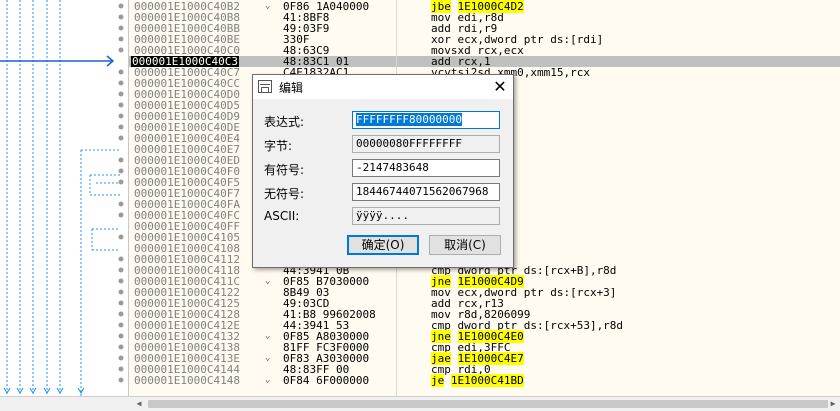 The height and width of the screenshot is (411, 840). Describe the element at coordinates (282, 216) in the screenshot. I see `ascii-label: ASCII:` at that location.